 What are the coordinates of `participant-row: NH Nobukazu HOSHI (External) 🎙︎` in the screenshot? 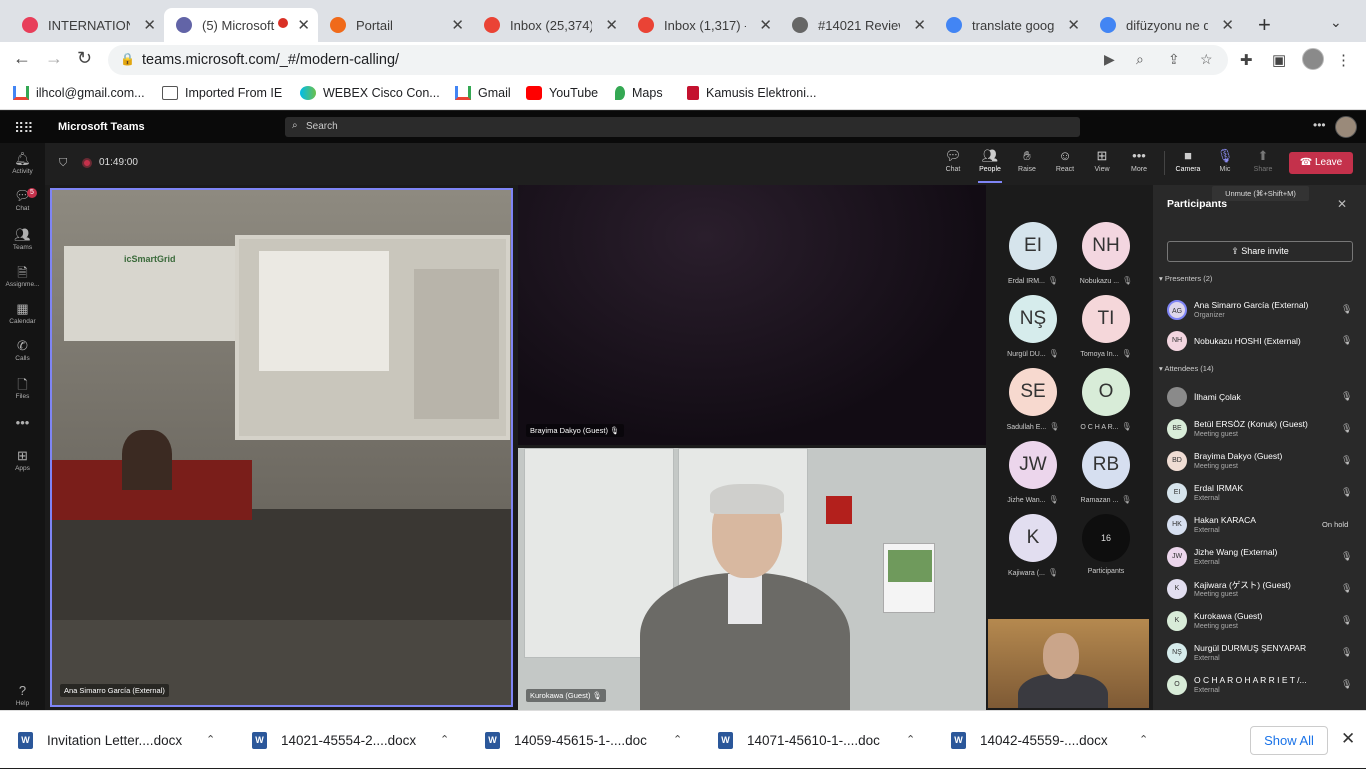 It's located at (1262, 343).